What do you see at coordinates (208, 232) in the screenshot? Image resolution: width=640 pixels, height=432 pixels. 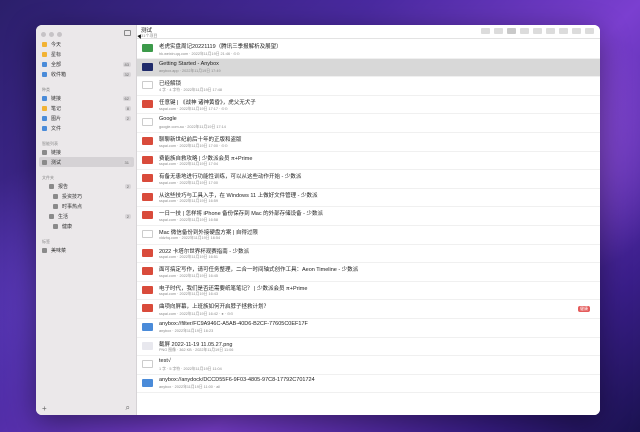 I see `item-title: Mac 微信备份到外接硬盘方案 | 自得过限` at bounding box center [208, 232].